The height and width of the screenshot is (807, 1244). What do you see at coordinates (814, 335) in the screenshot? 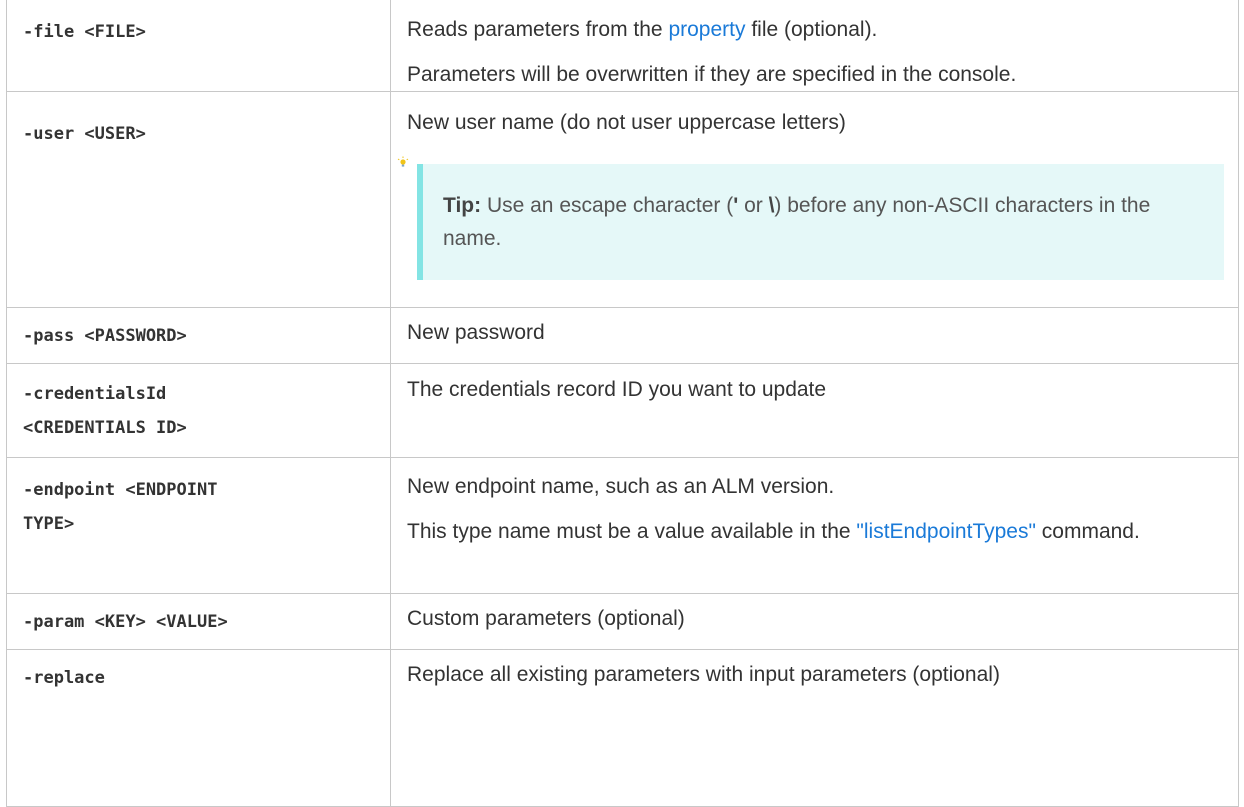
I see `description-cell: New password` at bounding box center [814, 335].